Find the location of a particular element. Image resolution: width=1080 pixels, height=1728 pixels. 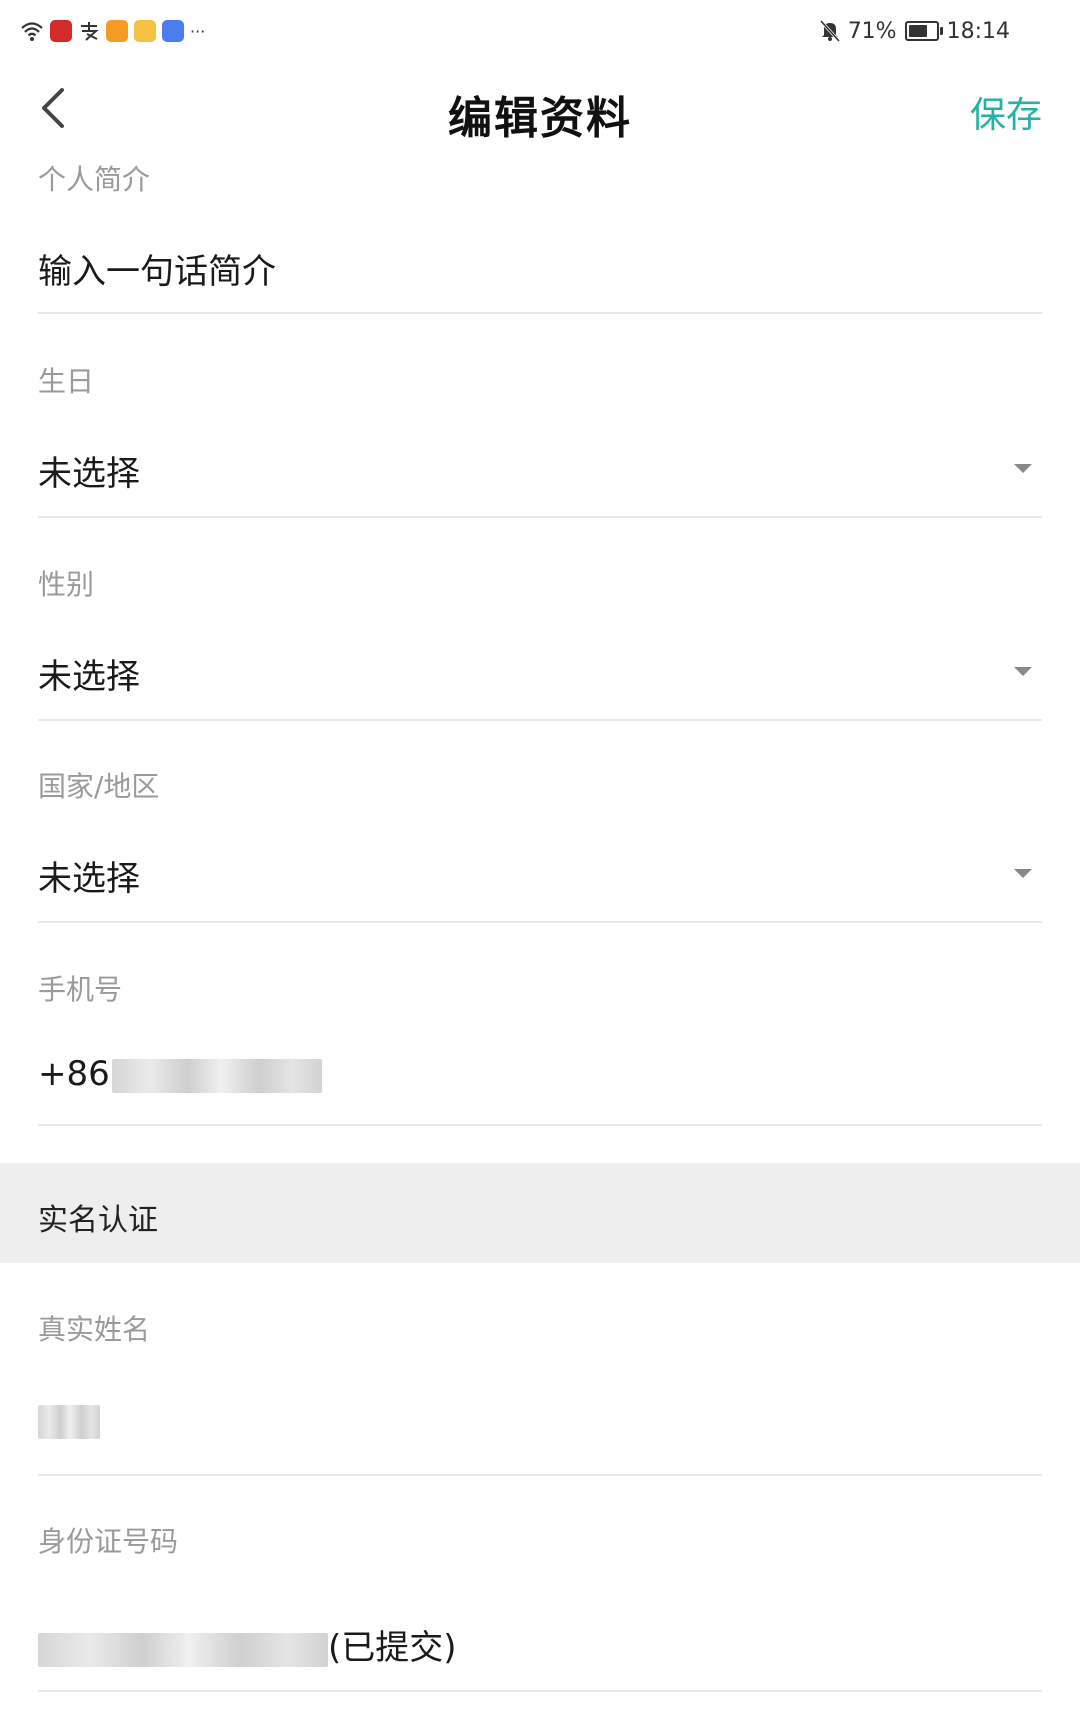

gender-label: 性别 is located at coordinates (66, 584).